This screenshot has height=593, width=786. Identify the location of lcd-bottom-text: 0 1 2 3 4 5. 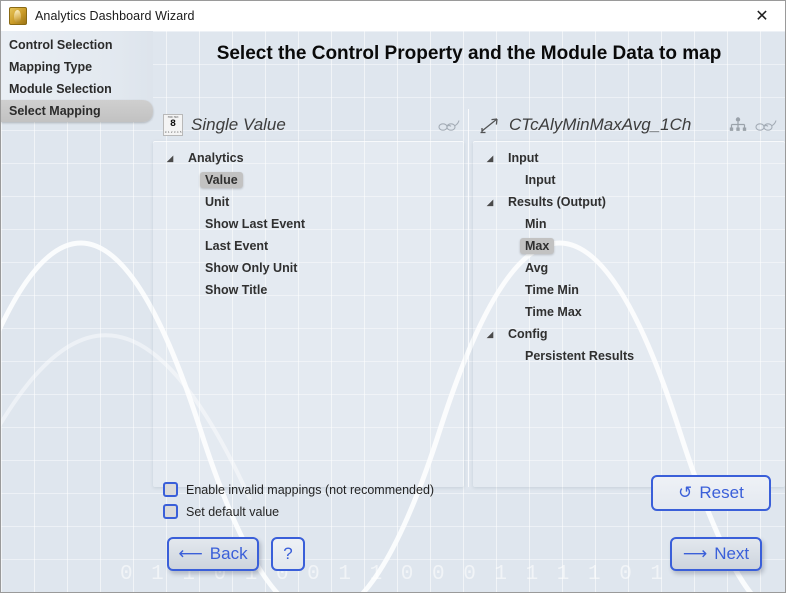
(173, 132).